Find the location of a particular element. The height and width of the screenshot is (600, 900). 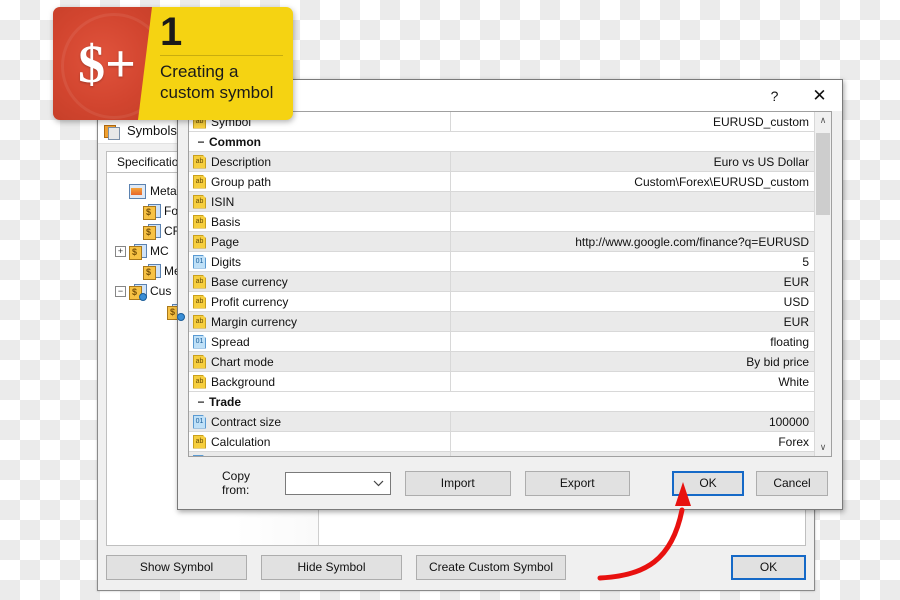

dialog-cancel-button: Cancel is located at coordinates (792, 483).